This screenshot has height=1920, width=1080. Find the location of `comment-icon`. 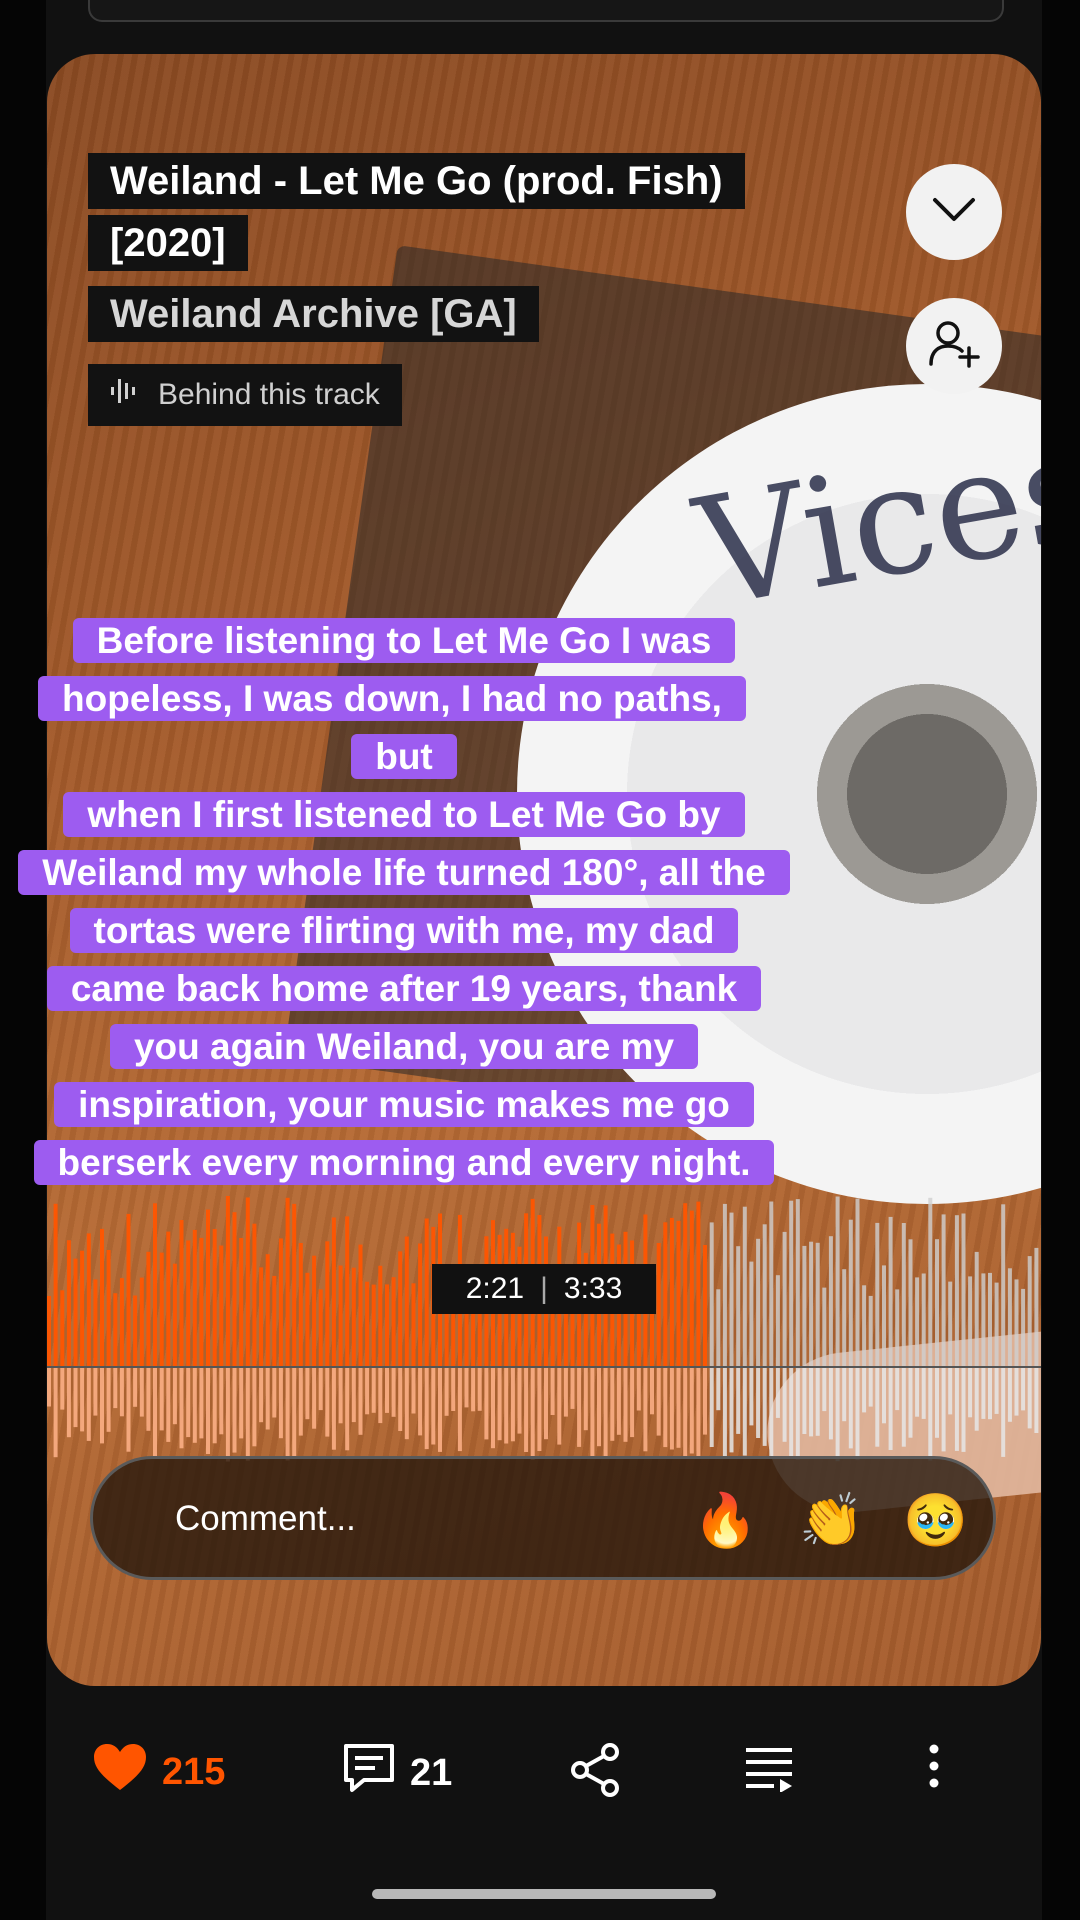

comment-icon is located at coordinates (369, 1773).